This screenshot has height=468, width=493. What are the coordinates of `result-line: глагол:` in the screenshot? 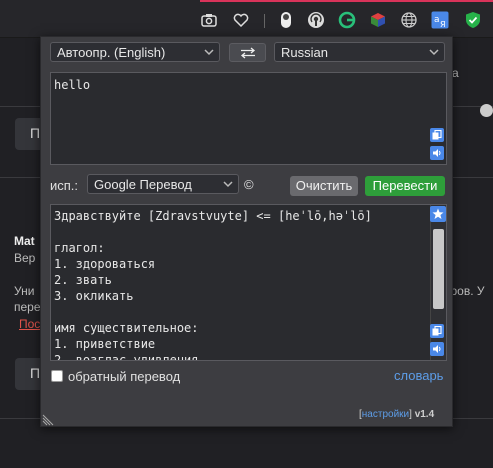 It's located at (79, 248).